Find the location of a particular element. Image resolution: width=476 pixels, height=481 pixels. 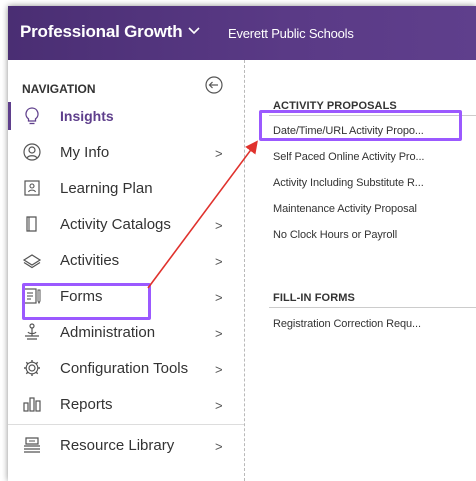

nav-item-my-info: My Info > is located at coordinates (126, 152).